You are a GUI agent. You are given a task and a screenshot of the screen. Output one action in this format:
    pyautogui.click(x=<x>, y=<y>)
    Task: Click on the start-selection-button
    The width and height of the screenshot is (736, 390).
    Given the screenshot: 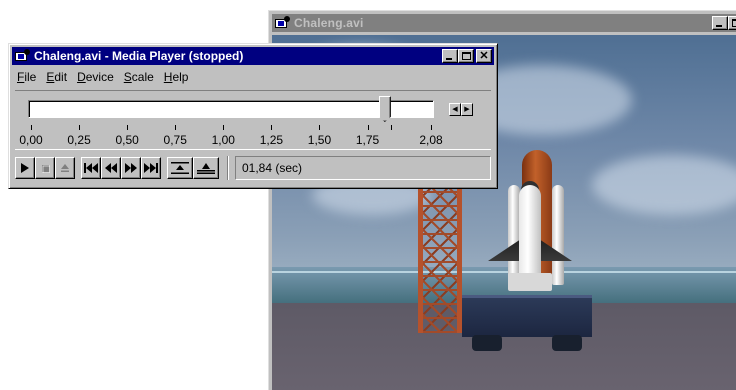 What is the action you would take?
    pyautogui.click(x=180, y=168)
    